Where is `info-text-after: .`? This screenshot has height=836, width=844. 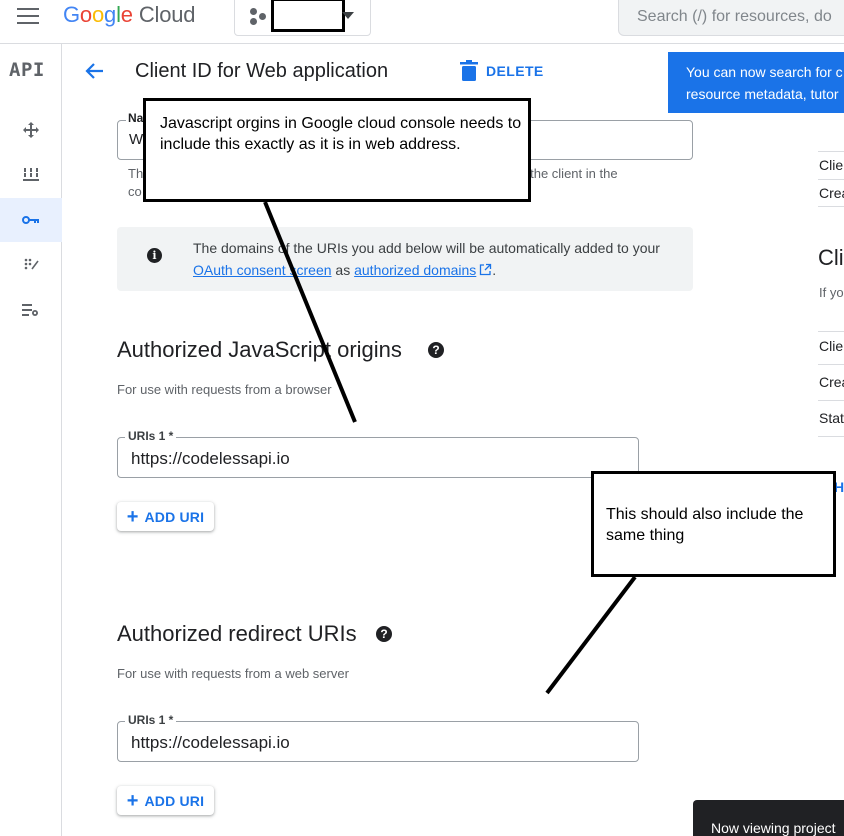
info-text-after: . is located at coordinates (494, 270).